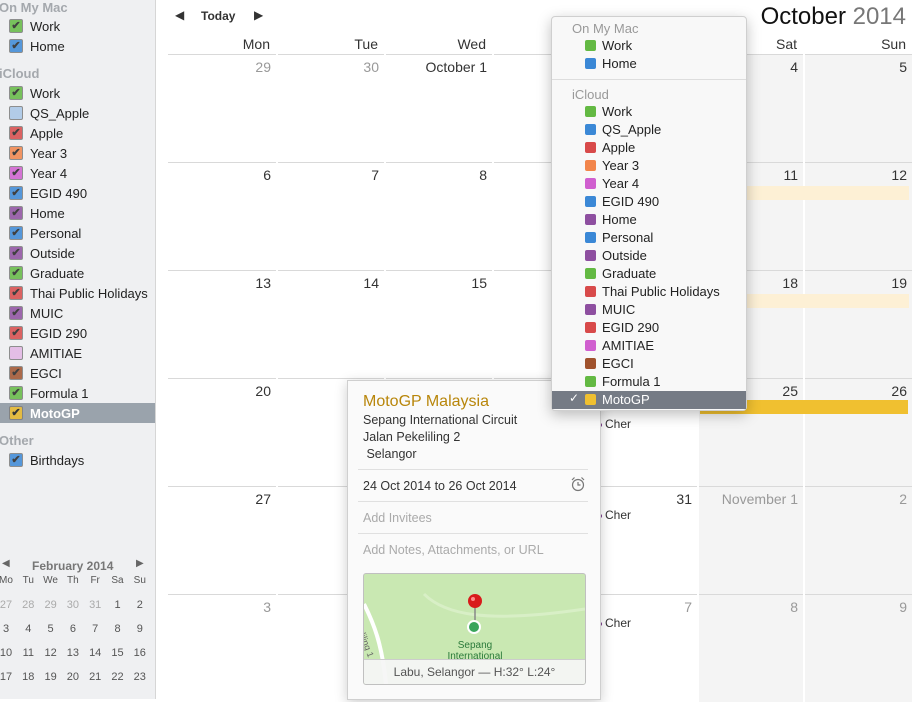  Describe the element at coordinates (77, 373) in the screenshot. I see `sidebar-calendar-item: ✔ EGCI` at that location.